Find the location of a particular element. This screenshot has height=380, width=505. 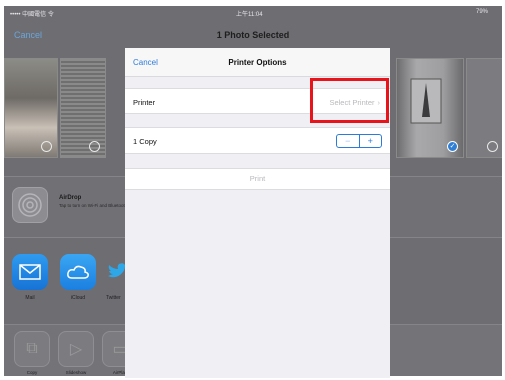

printer-label: Printer is located at coordinates (144, 102).